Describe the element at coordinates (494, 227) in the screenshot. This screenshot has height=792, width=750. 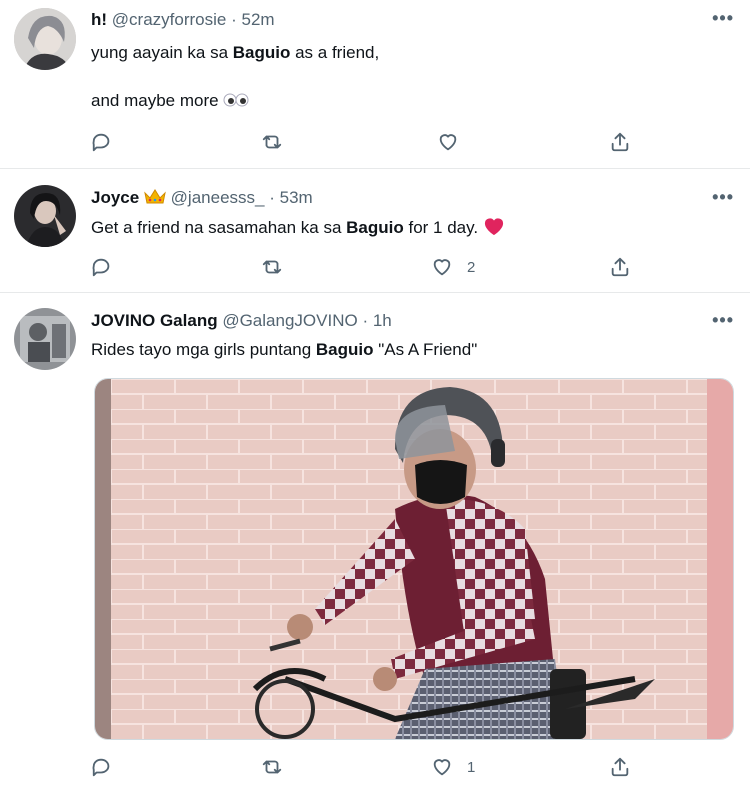
I see `red-heart-emoji` at that location.